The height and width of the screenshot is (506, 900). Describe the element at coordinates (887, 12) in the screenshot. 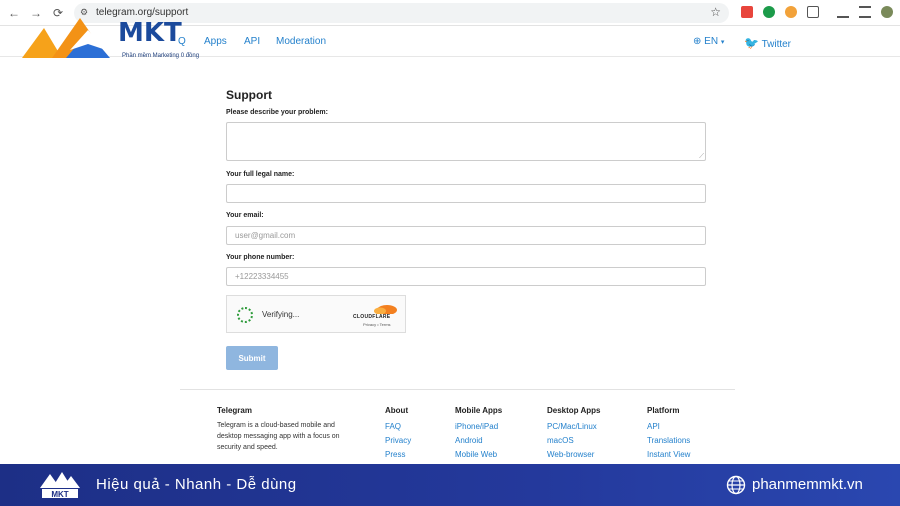

I see `profile-avatar` at that location.